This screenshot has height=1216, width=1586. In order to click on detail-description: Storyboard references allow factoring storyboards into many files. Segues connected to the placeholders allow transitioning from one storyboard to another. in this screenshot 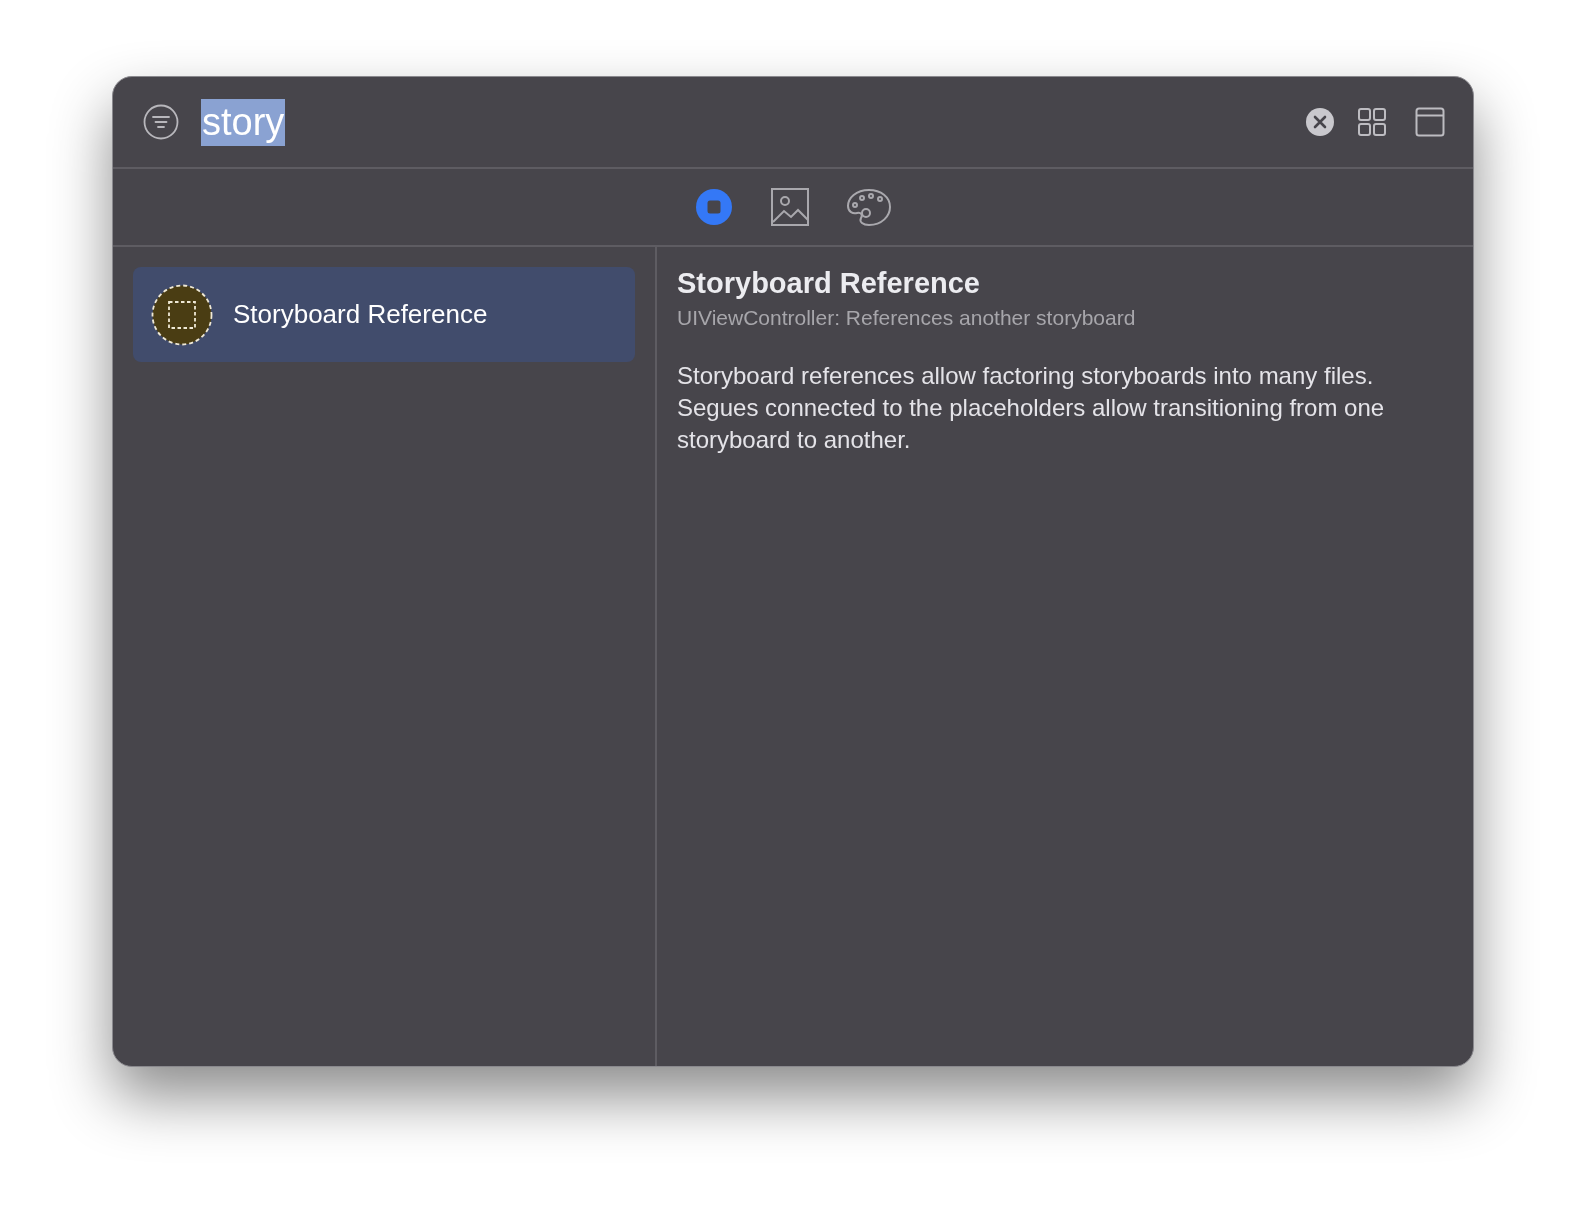, I will do `click(1031, 408)`.